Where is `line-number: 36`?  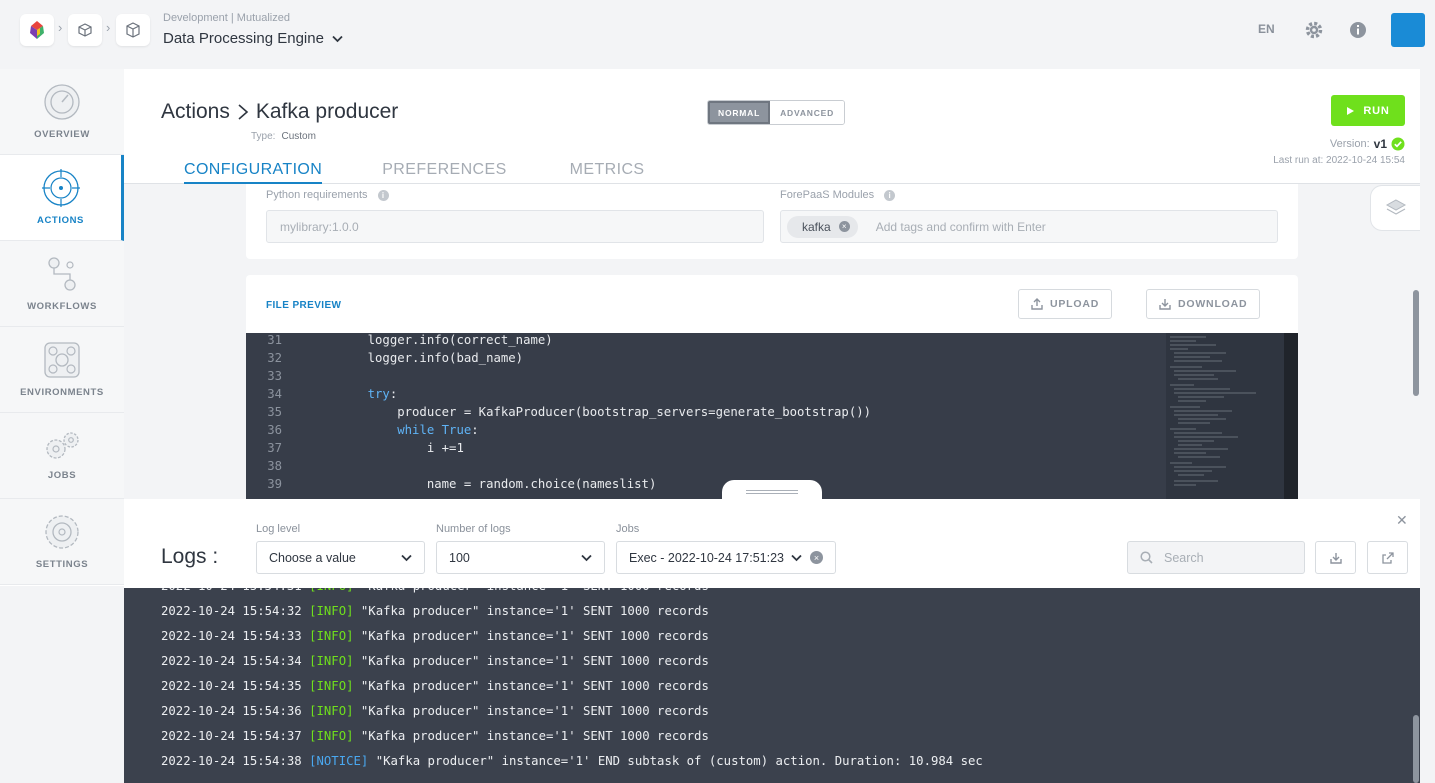
line-number: 36 is located at coordinates (274, 430).